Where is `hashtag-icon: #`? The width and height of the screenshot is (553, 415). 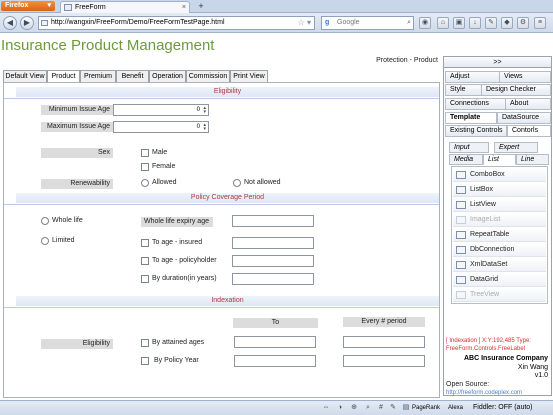 hashtag-icon: # is located at coordinates (381, 408).